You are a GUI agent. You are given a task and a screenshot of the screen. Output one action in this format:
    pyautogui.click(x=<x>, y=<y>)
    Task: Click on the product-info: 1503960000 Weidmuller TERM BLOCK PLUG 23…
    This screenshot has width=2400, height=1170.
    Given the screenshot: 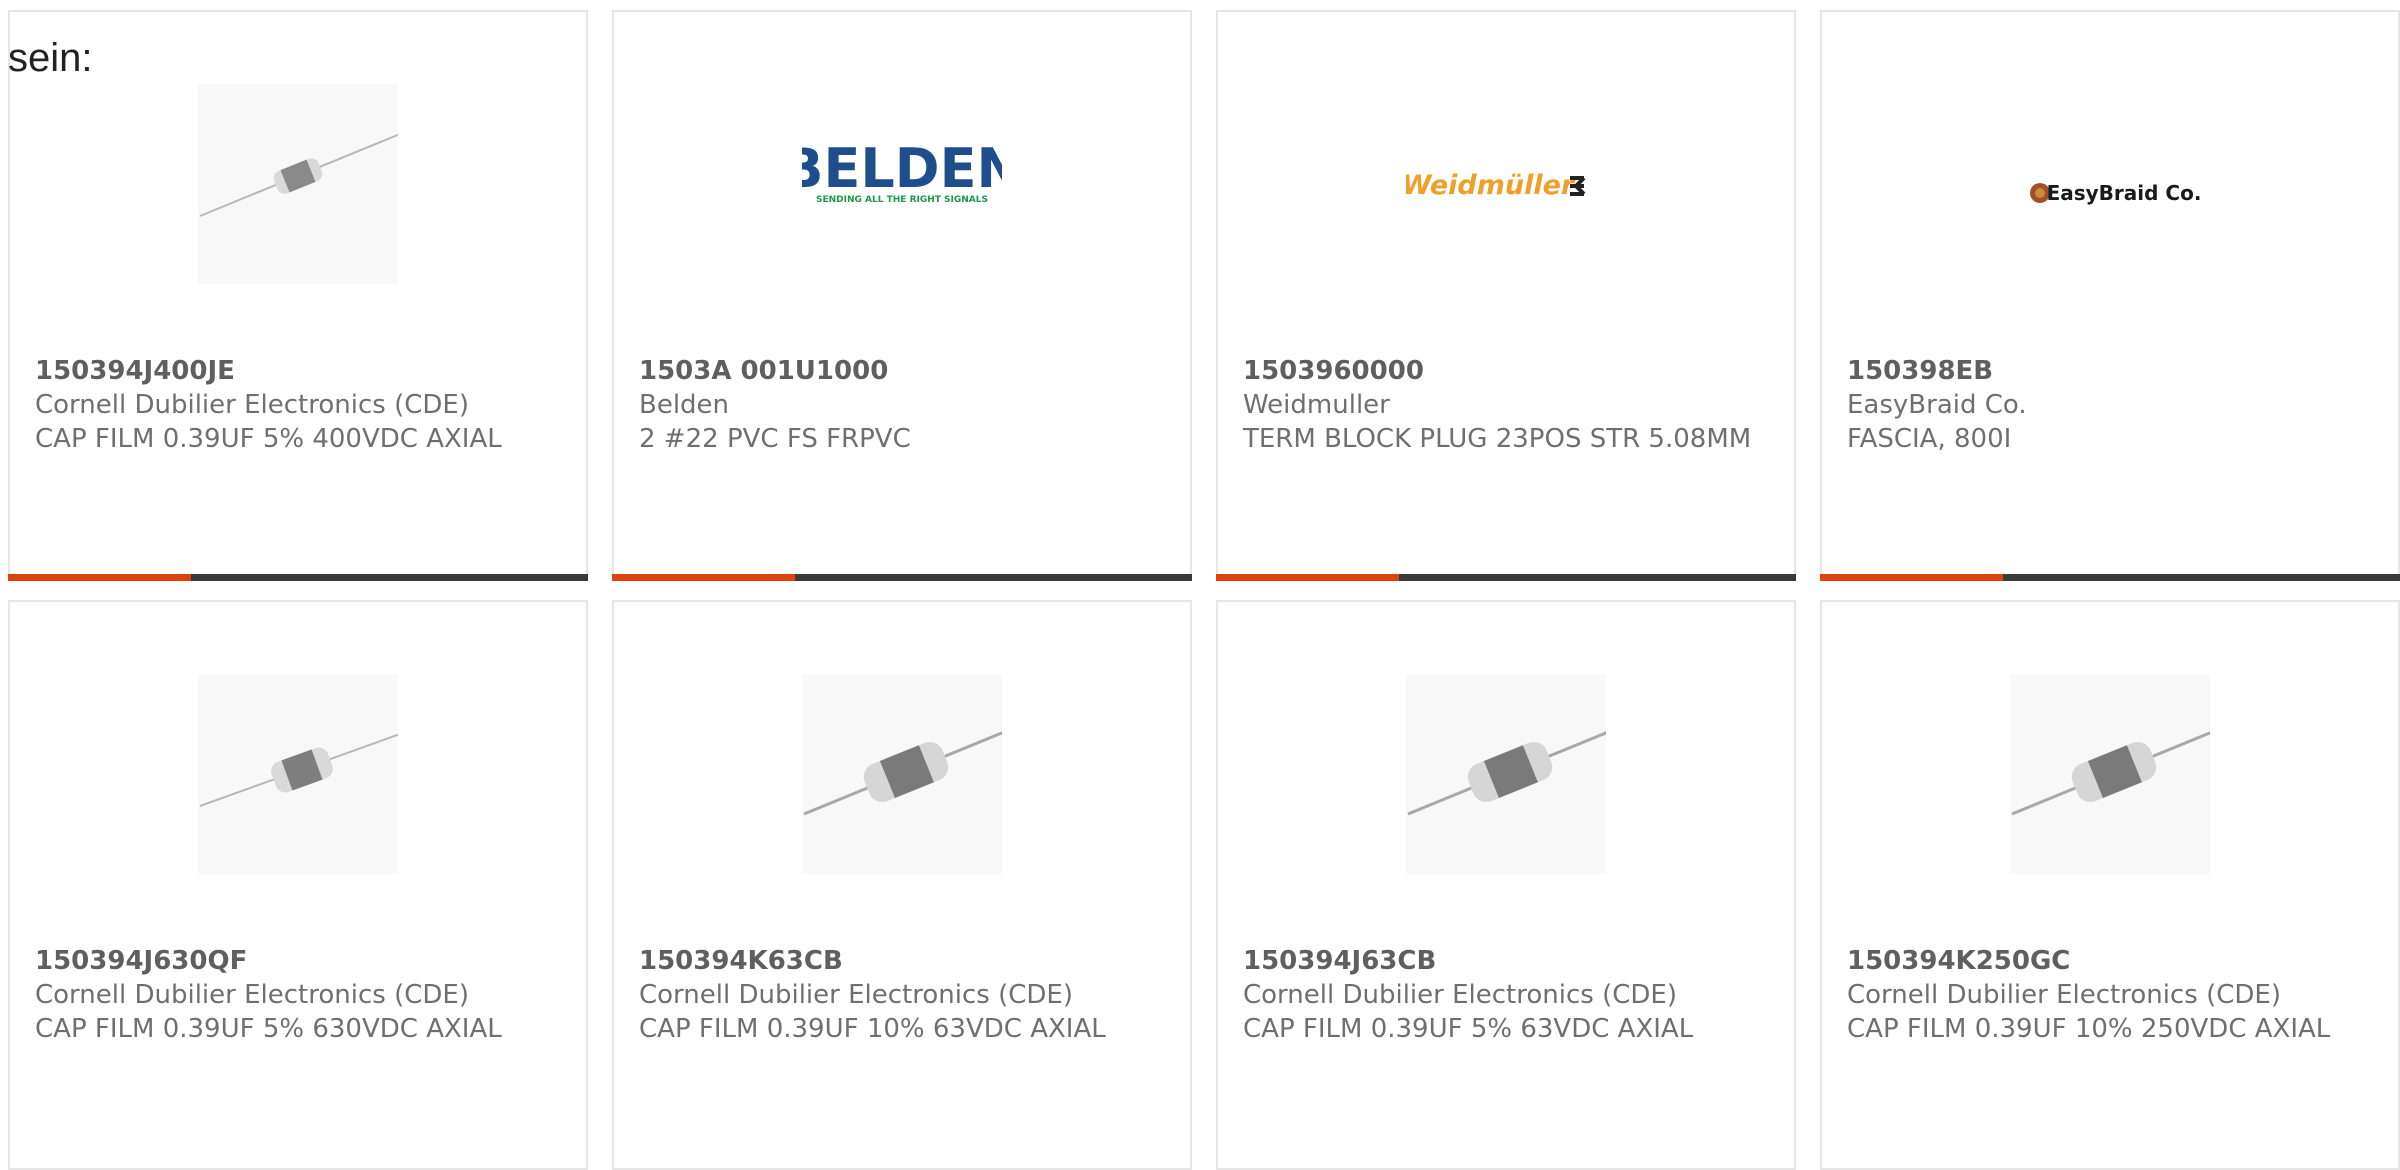 What is the action you would take?
    pyautogui.click(x=1503, y=405)
    